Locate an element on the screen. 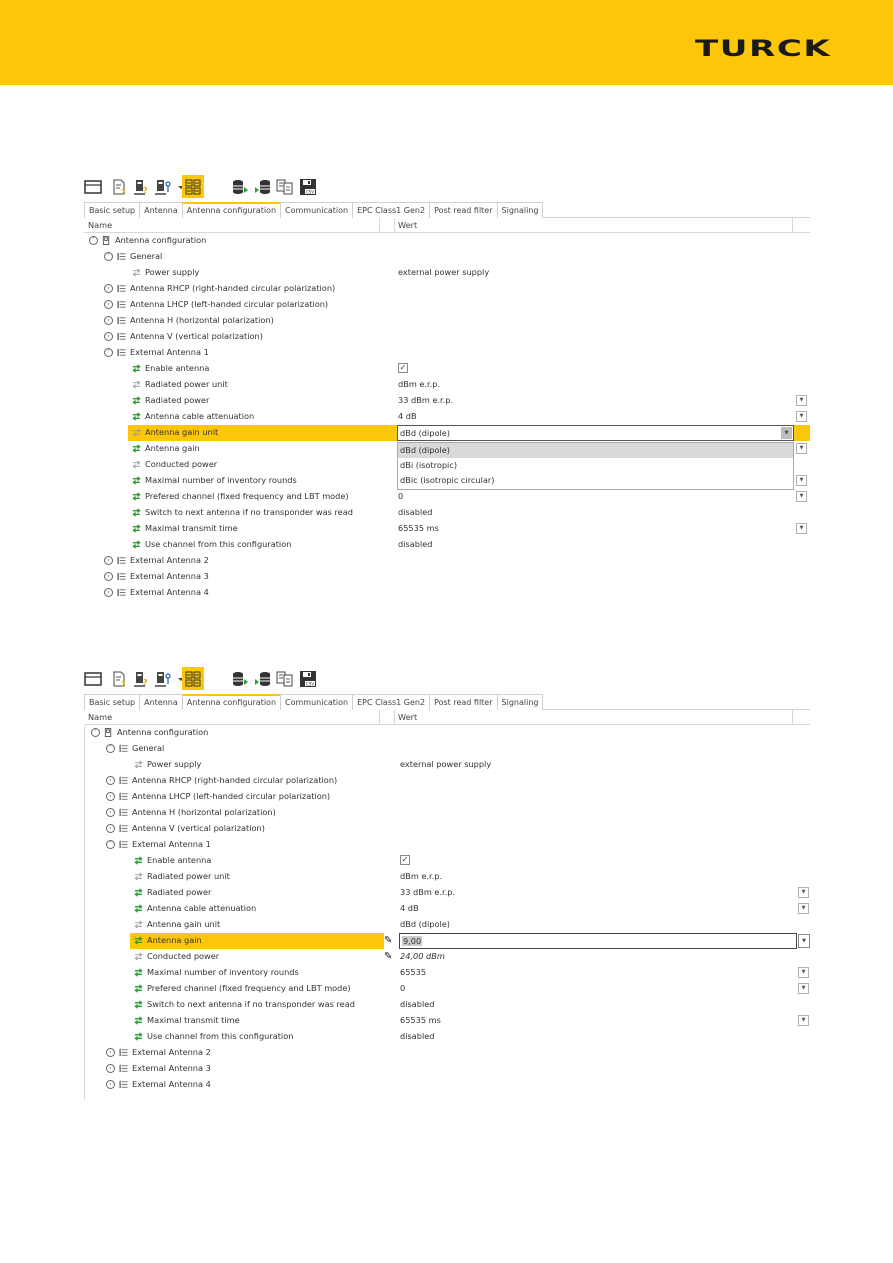  tab-basic-setup: Basic setup is located at coordinates (112, 210).